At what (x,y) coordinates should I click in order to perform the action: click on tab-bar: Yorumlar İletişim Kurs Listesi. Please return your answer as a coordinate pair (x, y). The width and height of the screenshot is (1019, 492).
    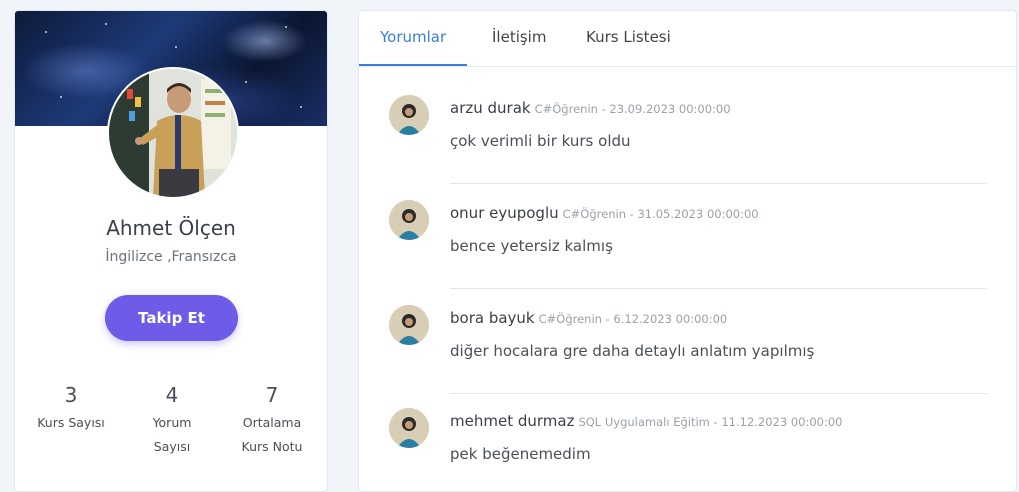
    Looking at the image, I should click on (687, 39).